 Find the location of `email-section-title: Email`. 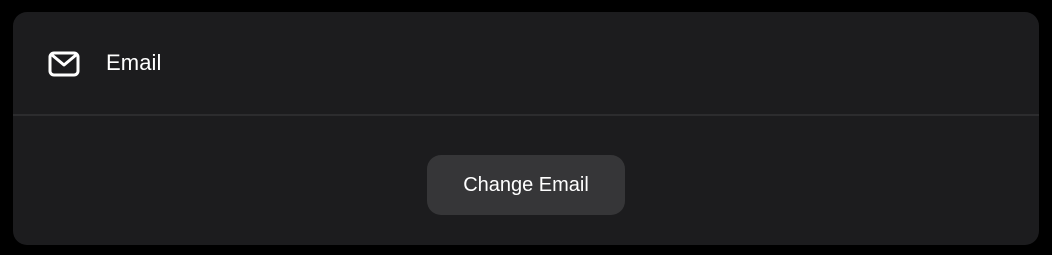

email-section-title: Email is located at coordinates (134, 62).